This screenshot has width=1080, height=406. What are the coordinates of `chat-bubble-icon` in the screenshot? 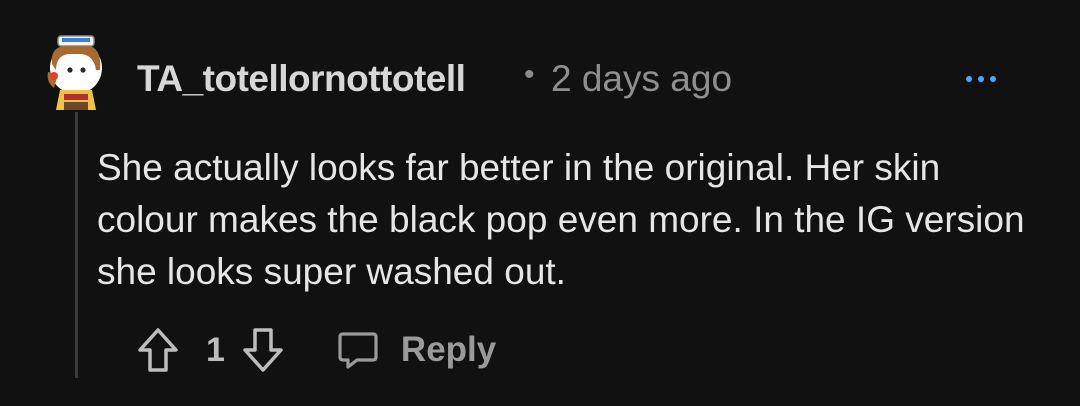 It's located at (358, 350).